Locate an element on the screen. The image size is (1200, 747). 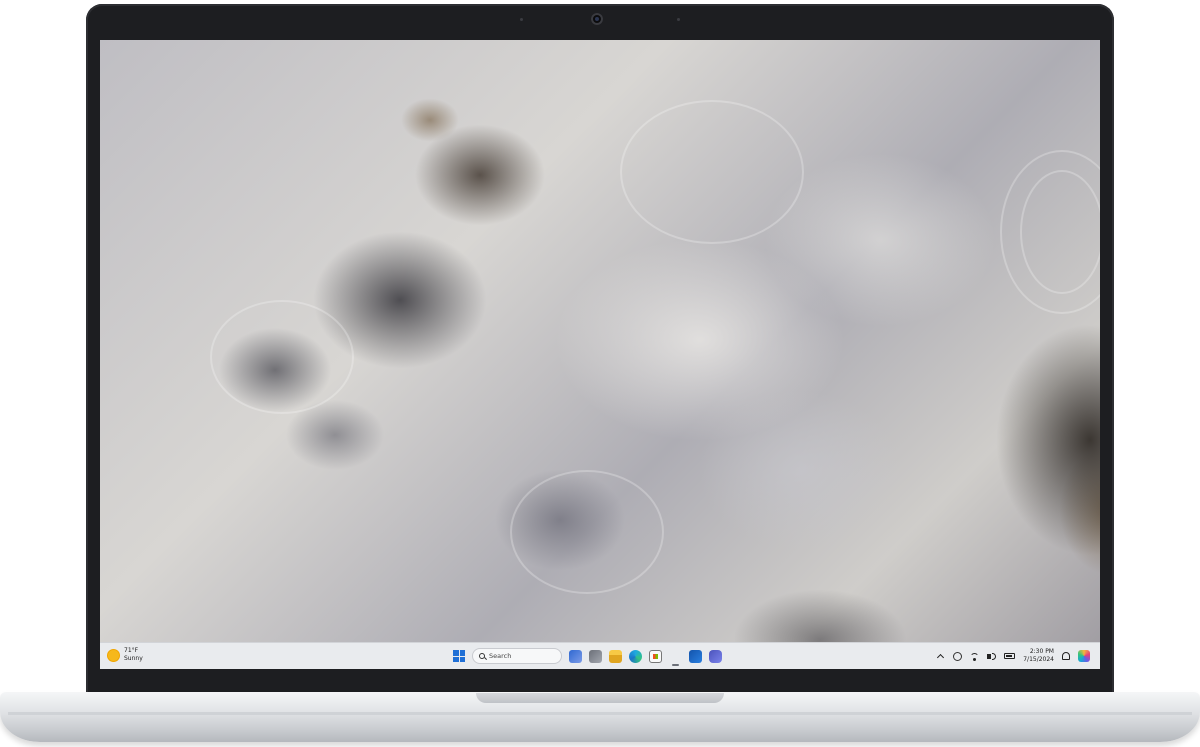
folder-icon is located at coordinates (615, 656).